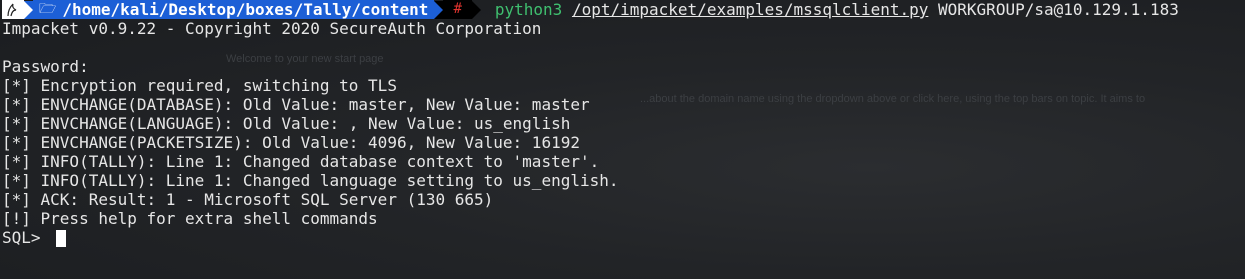 The width and height of the screenshot is (1245, 279). What do you see at coordinates (750, 9) in the screenshot?
I see `script-path: /opt/impacket/examples/mssqlclient.py` at bounding box center [750, 9].